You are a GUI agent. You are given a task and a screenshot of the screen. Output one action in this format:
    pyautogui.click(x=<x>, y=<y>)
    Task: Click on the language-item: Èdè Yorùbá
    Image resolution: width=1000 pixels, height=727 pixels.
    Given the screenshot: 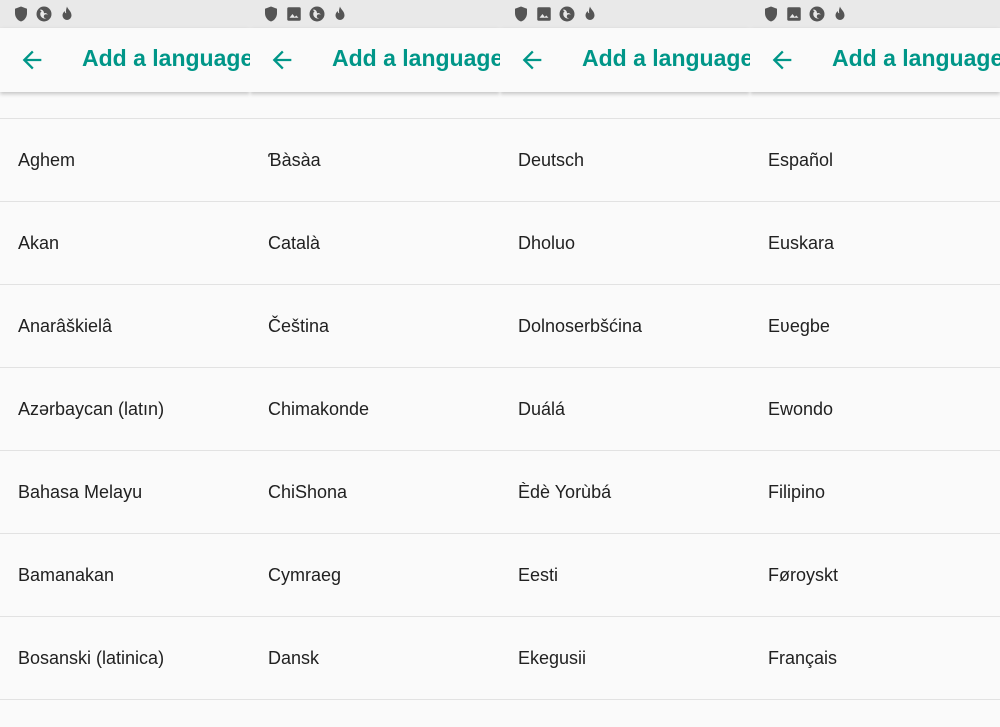 What is the action you would take?
    pyautogui.click(x=625, y=492)
    